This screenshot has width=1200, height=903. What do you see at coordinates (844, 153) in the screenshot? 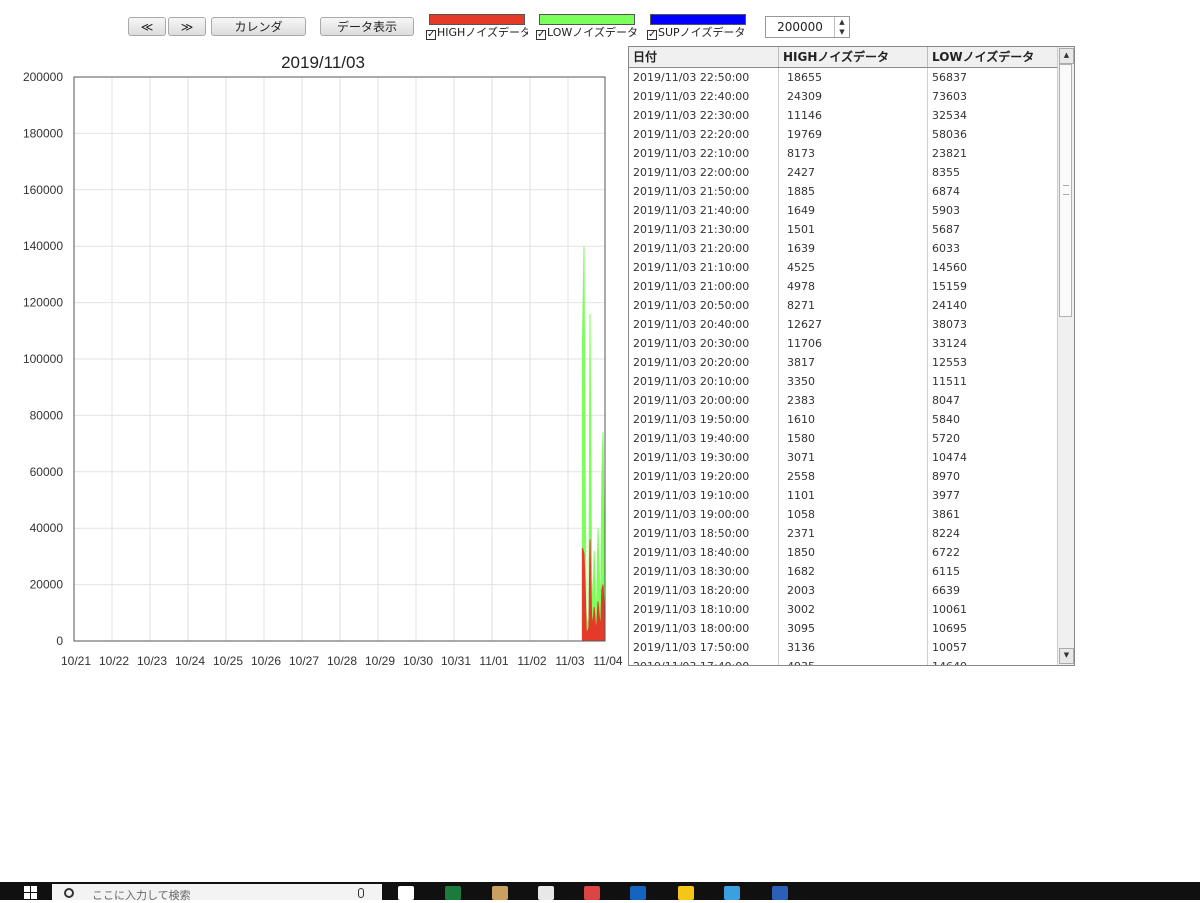
I see `table-row: 2019/11/03 22:10:00 8173 23821` at bounding box center [844, 153].